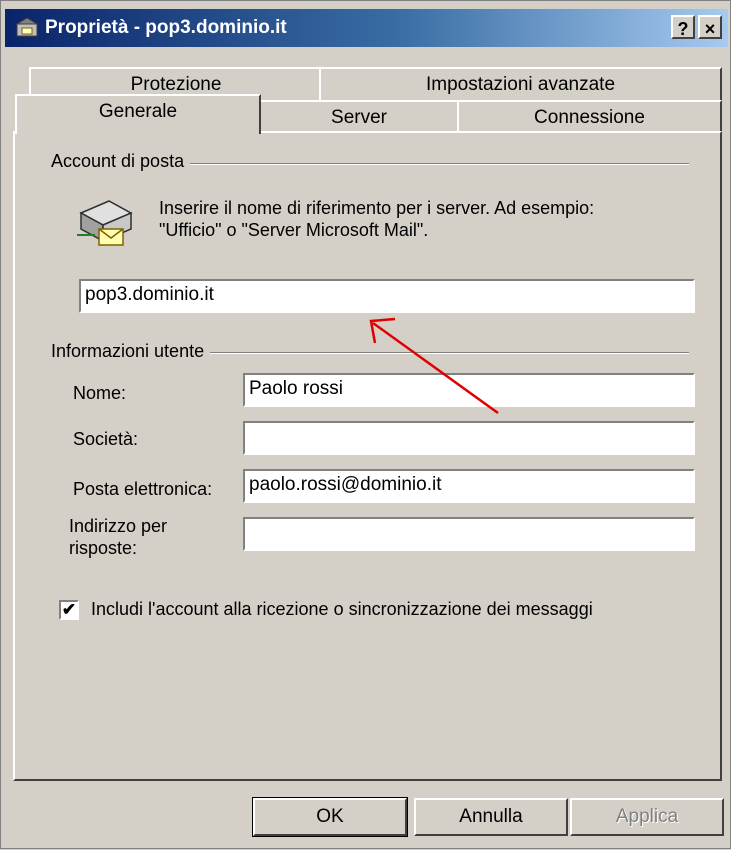 Image resolution: width=731 pixels, height=850 pixels. Describe the element at coordinates (105, 223) in the screenshot. I see `mail-server-icon` at that location.